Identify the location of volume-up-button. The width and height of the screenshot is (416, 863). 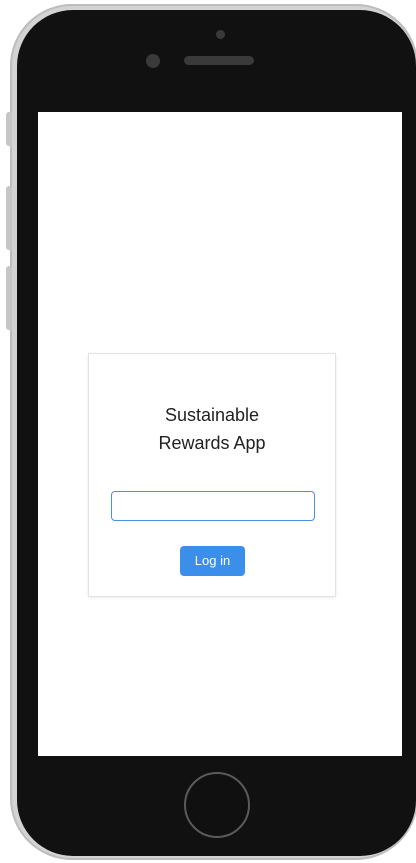
(9, 218).